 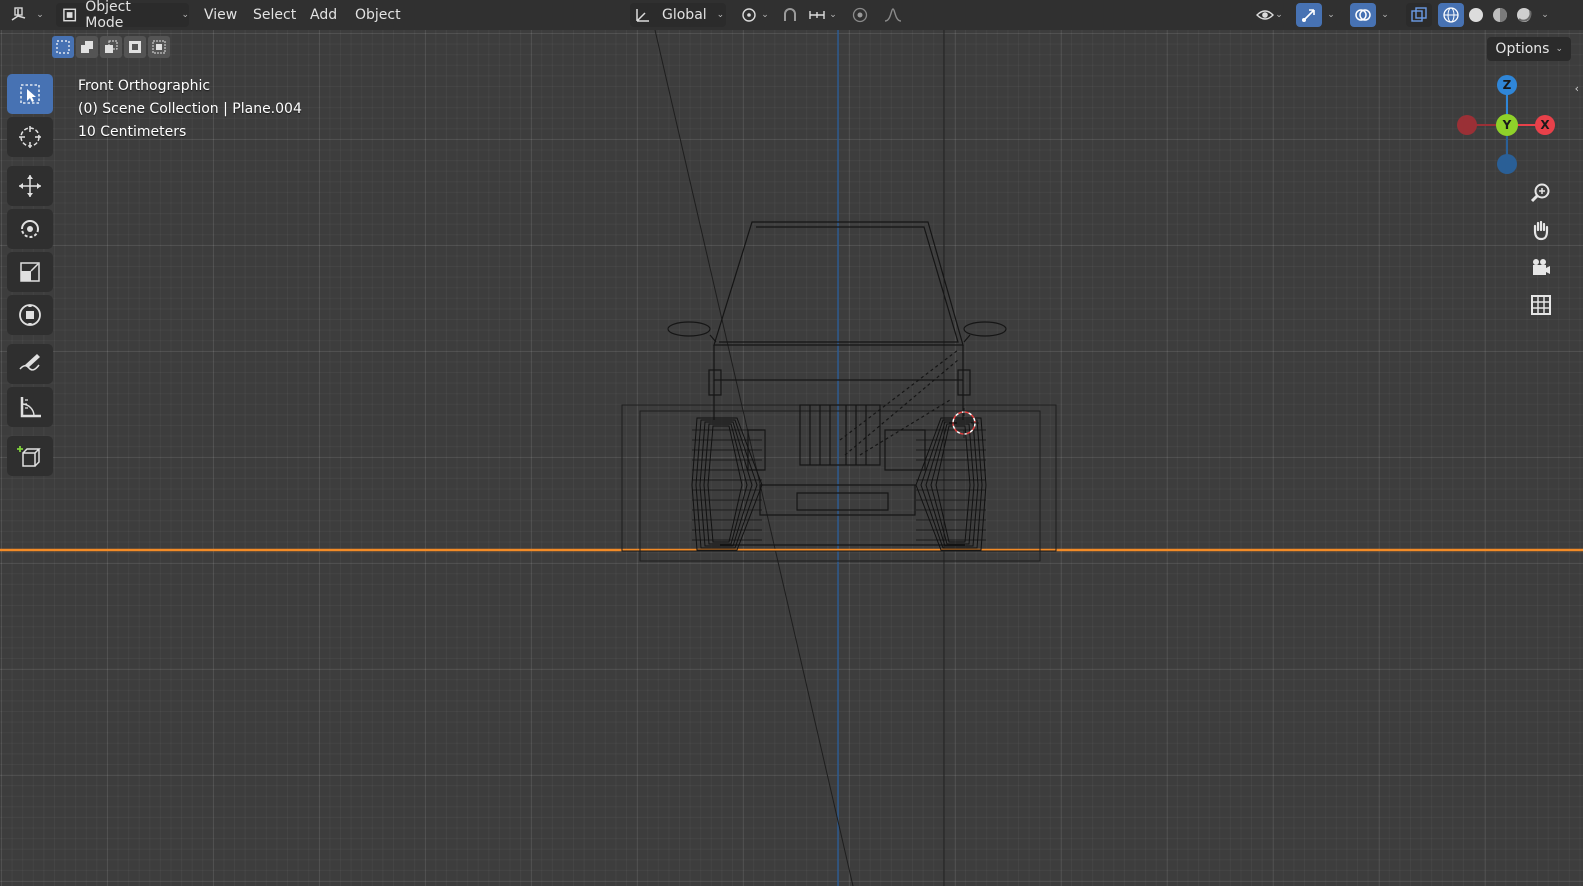 I want to click on tool-rotate, so click(x=30, y=229).